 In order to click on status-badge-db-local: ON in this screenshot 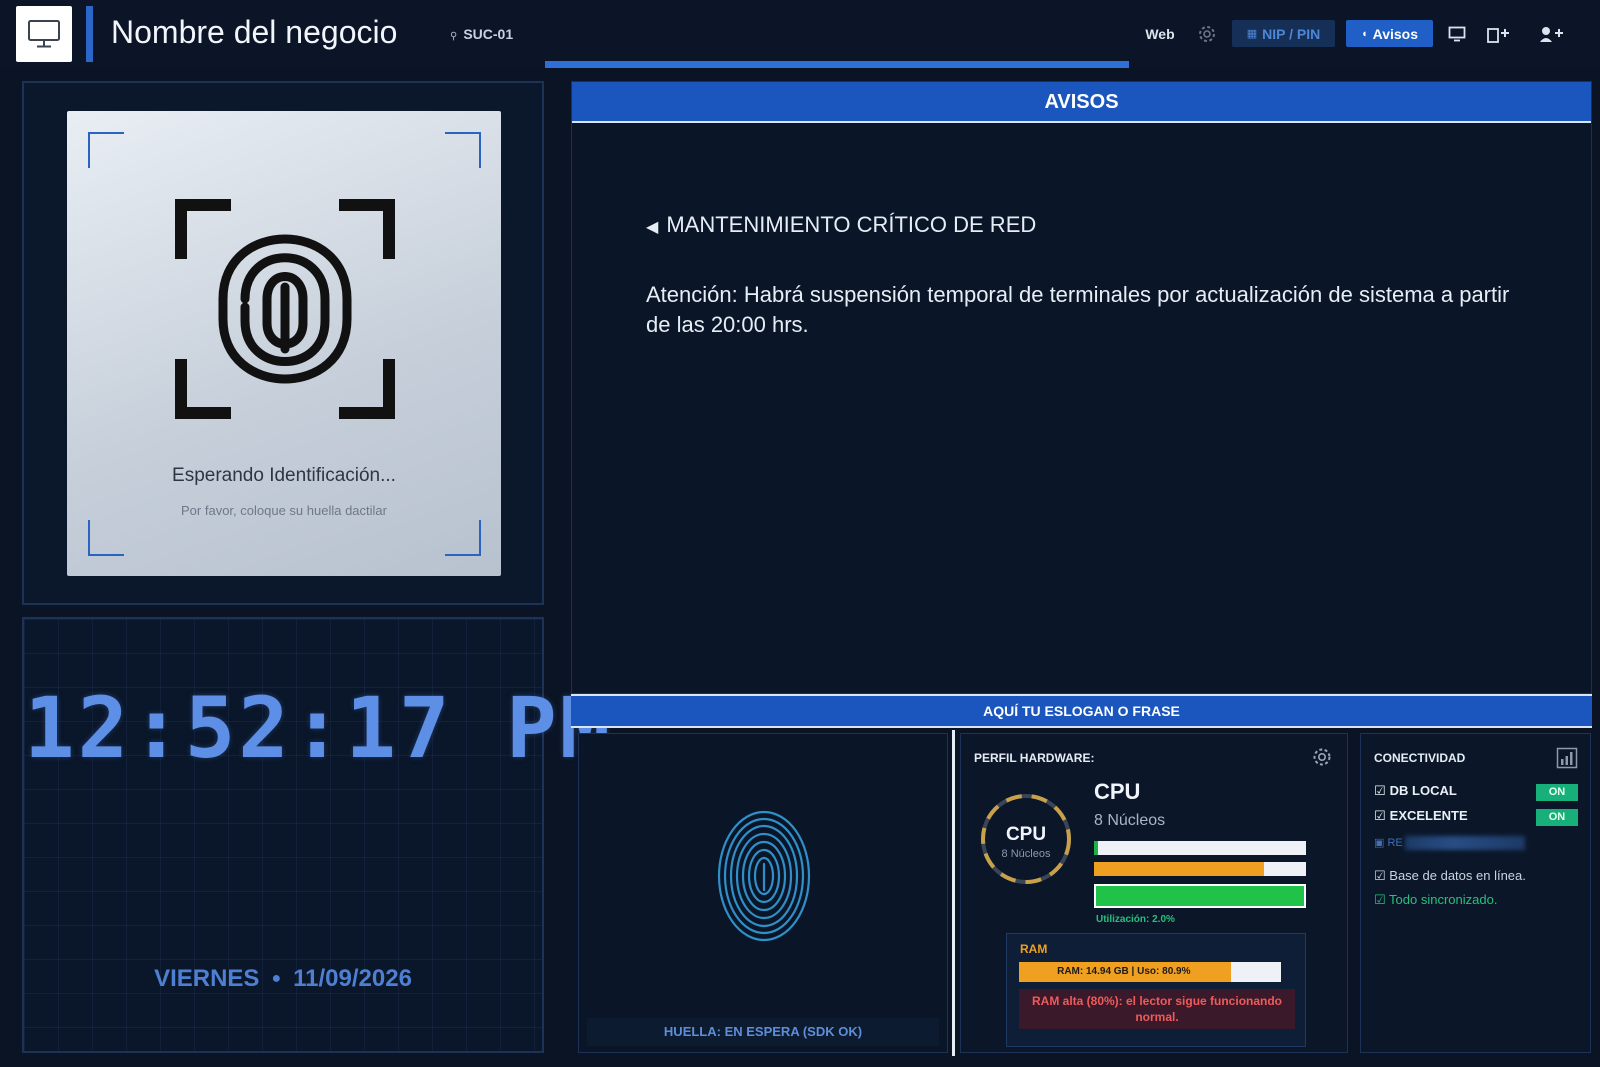, I will do `click(1557, 792)`.